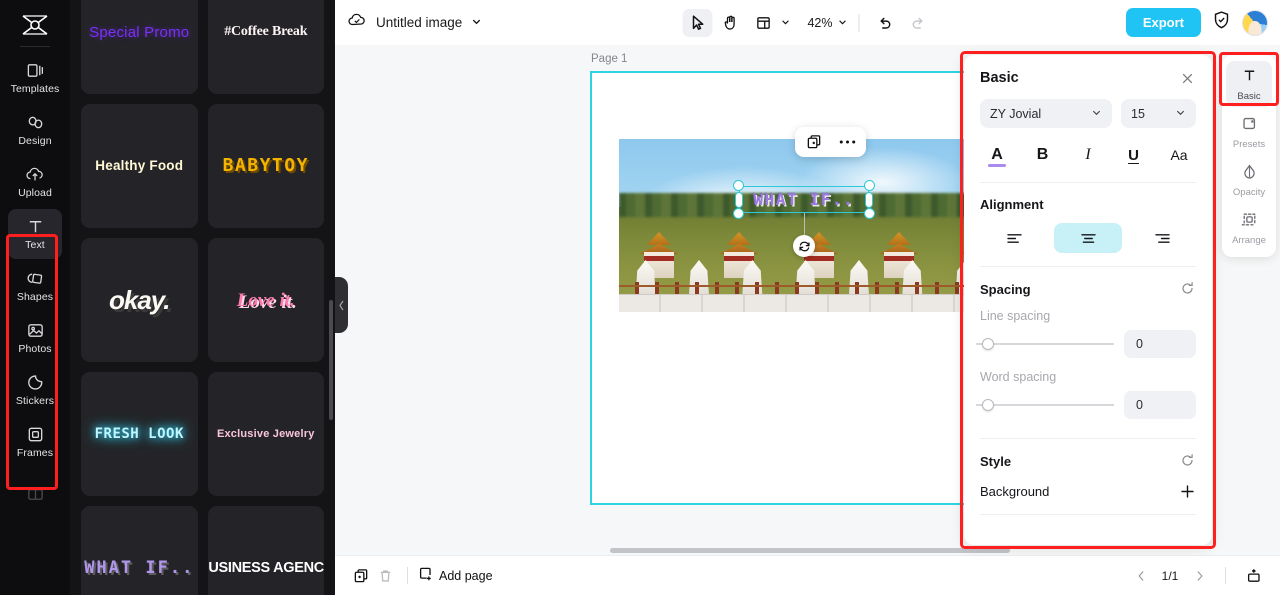 The image size is (1280, 595). I want to click on slider-track, so click(1047, 405).